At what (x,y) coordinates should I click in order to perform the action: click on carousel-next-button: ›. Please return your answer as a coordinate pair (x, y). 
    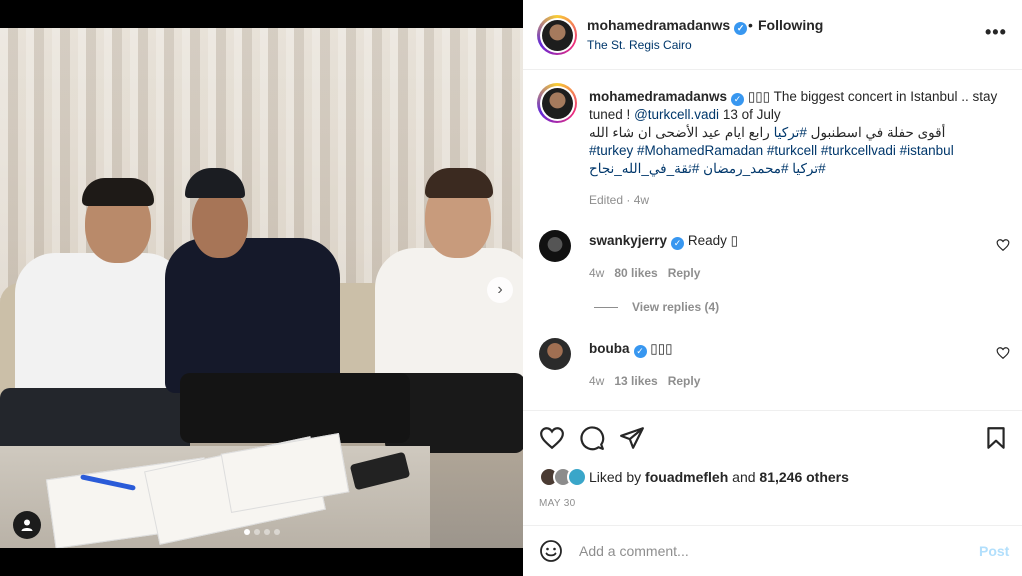
    Looking at the image, I should click on (500, 290).